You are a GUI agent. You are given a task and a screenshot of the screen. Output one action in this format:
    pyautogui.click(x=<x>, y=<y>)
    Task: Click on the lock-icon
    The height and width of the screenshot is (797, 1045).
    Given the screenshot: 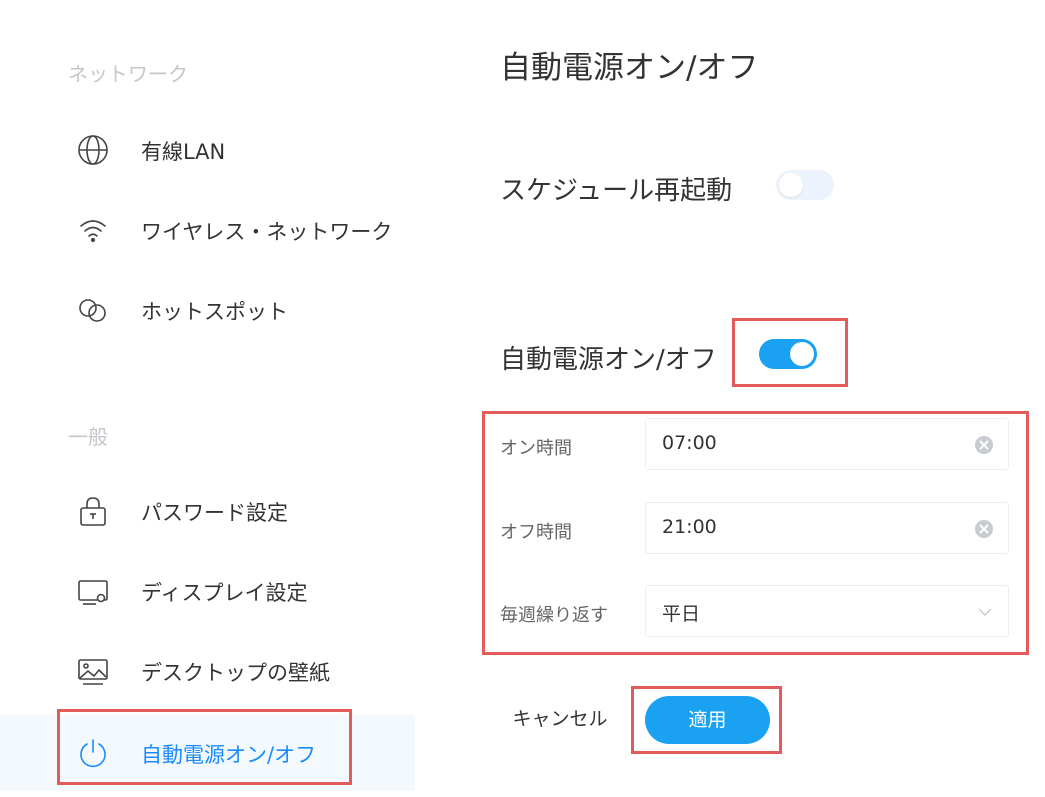 What is the action you would take?
    pyautogui.click(x=93, y=511)
    